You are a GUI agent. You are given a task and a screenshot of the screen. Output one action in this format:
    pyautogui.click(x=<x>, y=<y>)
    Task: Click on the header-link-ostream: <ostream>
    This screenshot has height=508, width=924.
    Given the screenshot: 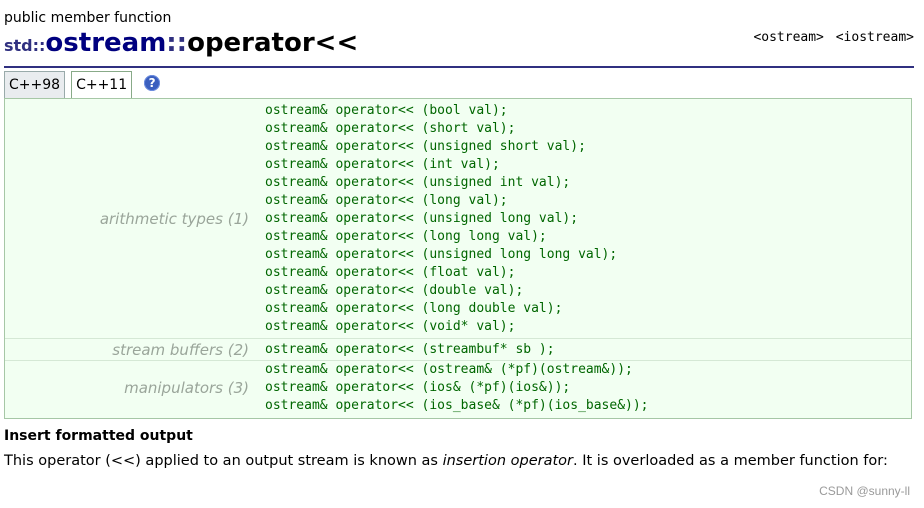 What is the action you would take?
    pyautogui.click(x=788, y=37)
    